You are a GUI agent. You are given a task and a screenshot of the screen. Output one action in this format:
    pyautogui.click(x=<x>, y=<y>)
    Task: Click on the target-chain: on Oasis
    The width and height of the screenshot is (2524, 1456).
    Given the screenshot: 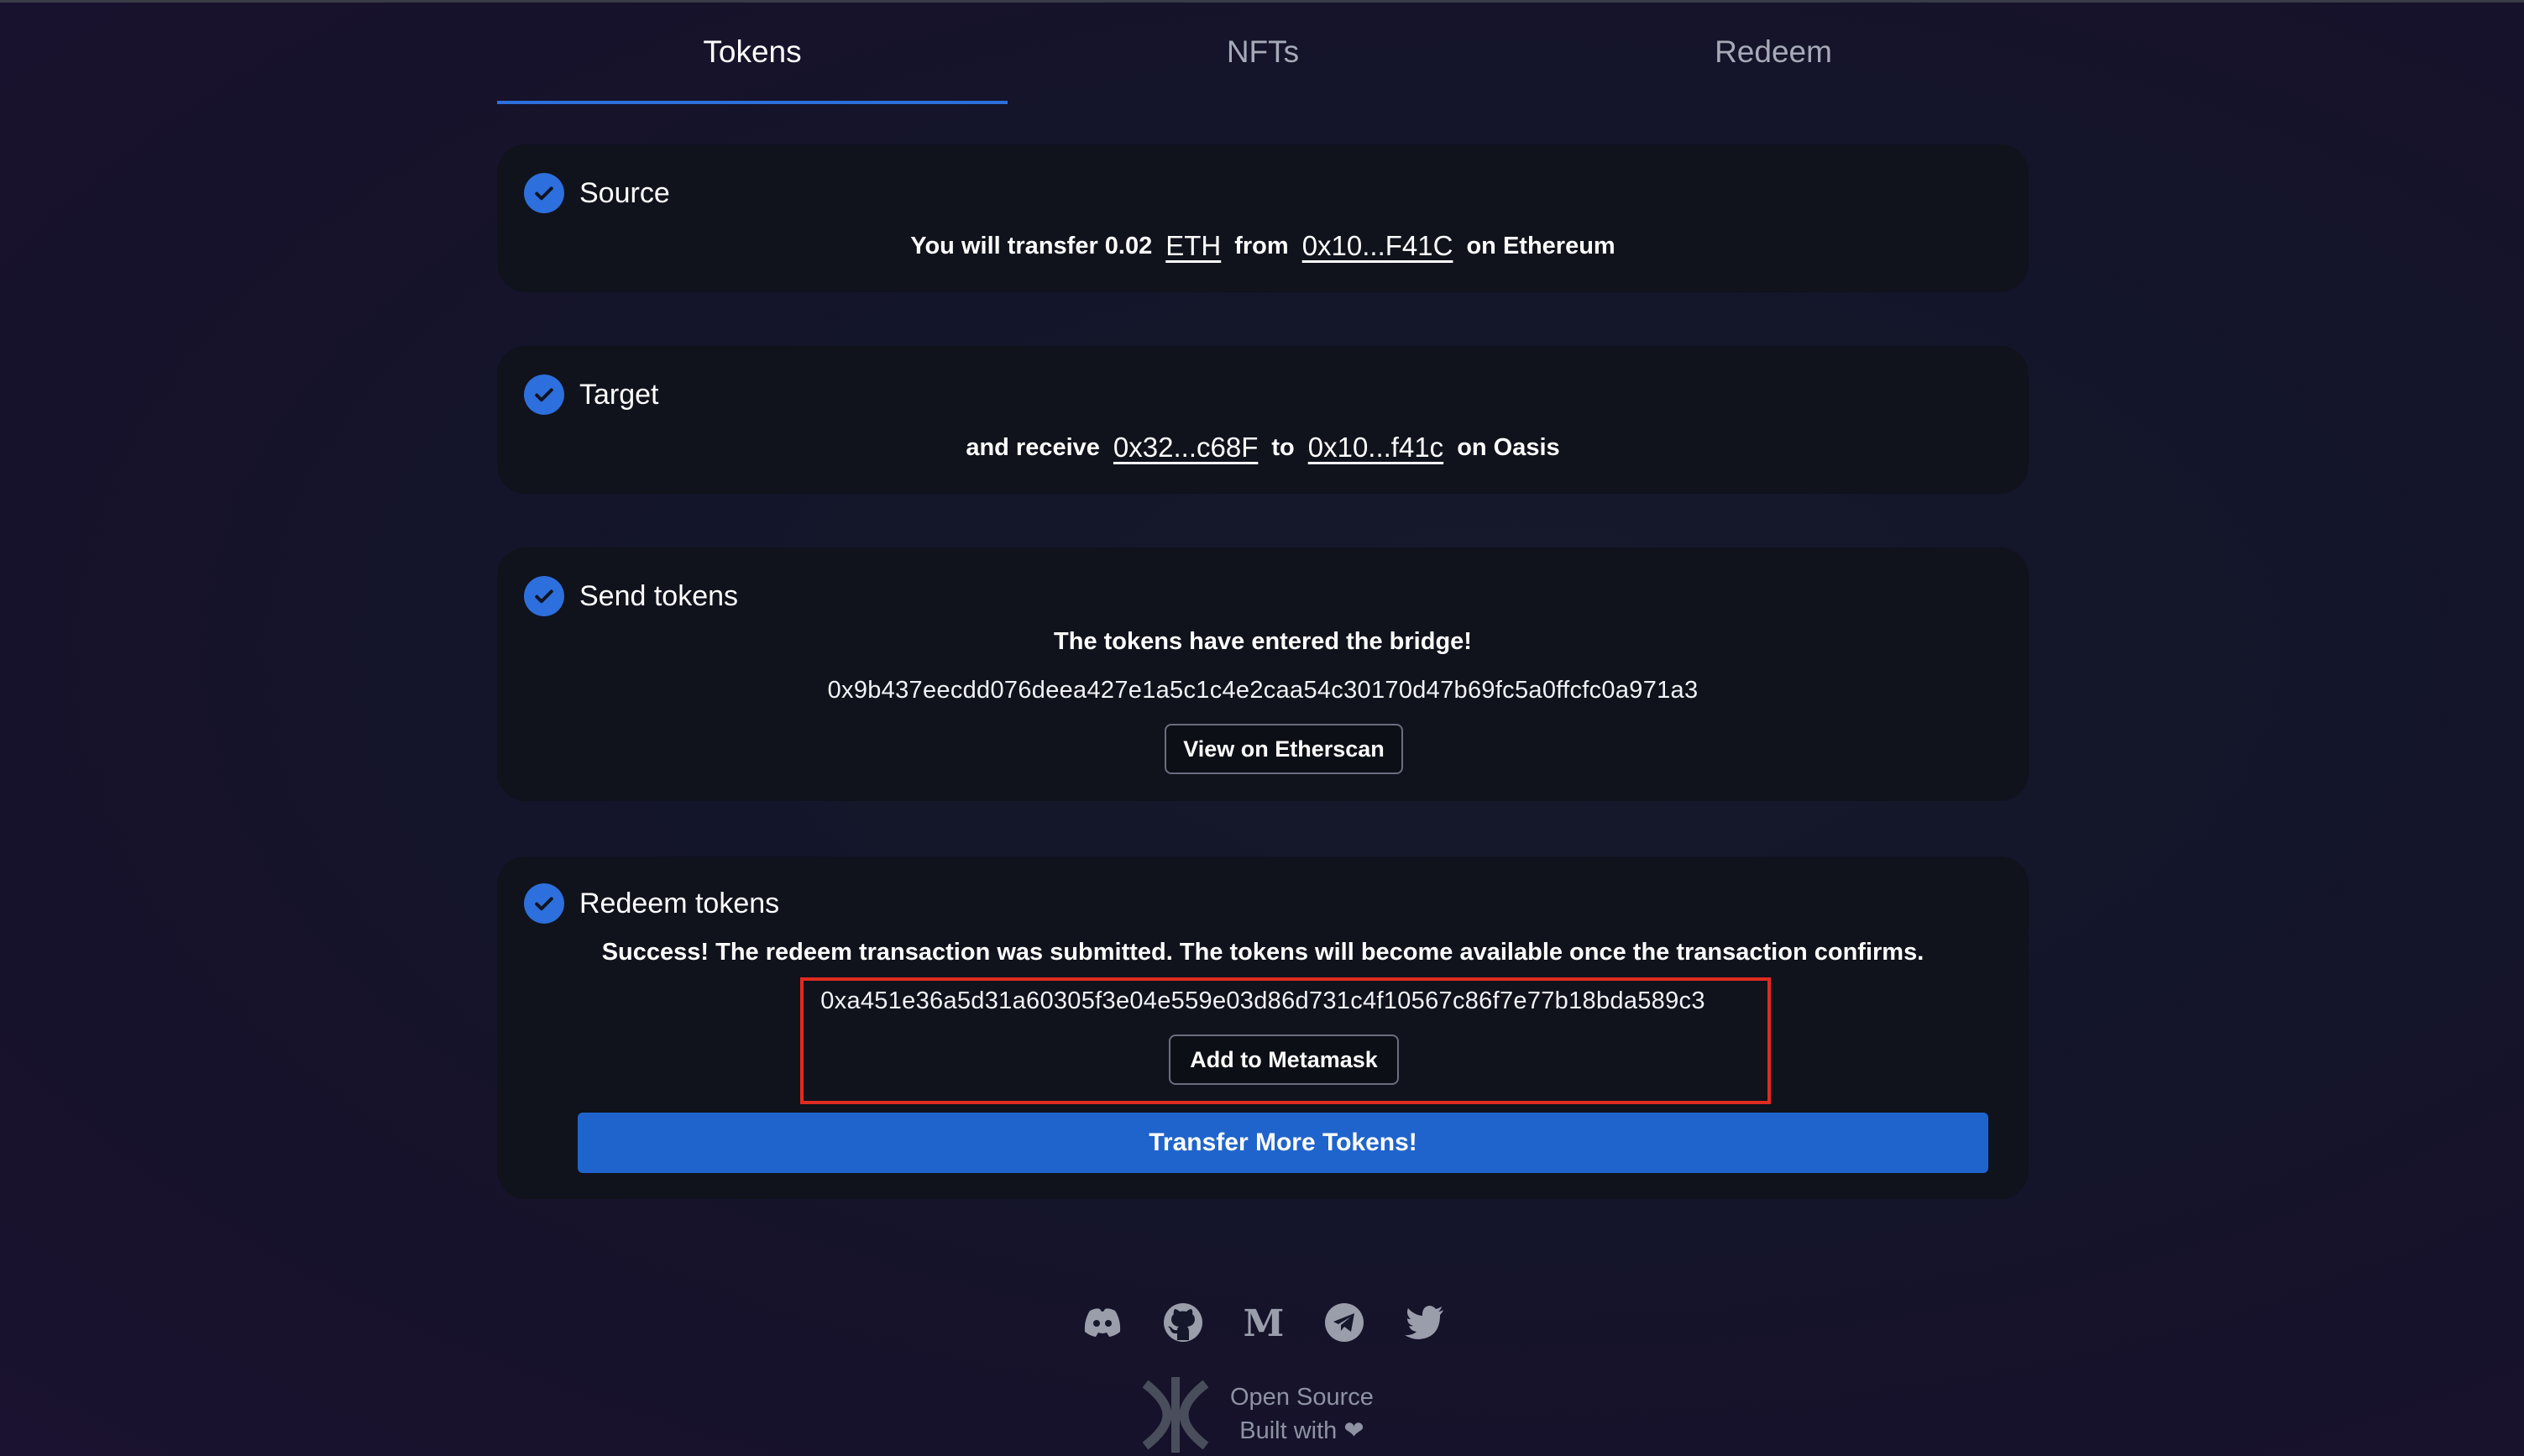 What is the action you would take?
    pyautogui.click(x=1508, y=447)
    